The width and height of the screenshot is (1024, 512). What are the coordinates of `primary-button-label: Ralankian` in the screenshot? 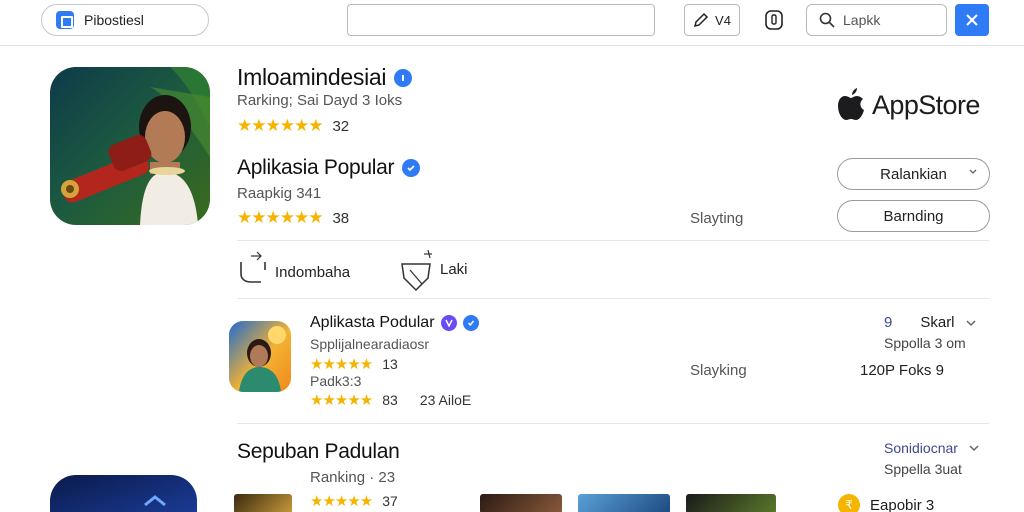 It's located at (913, 174).